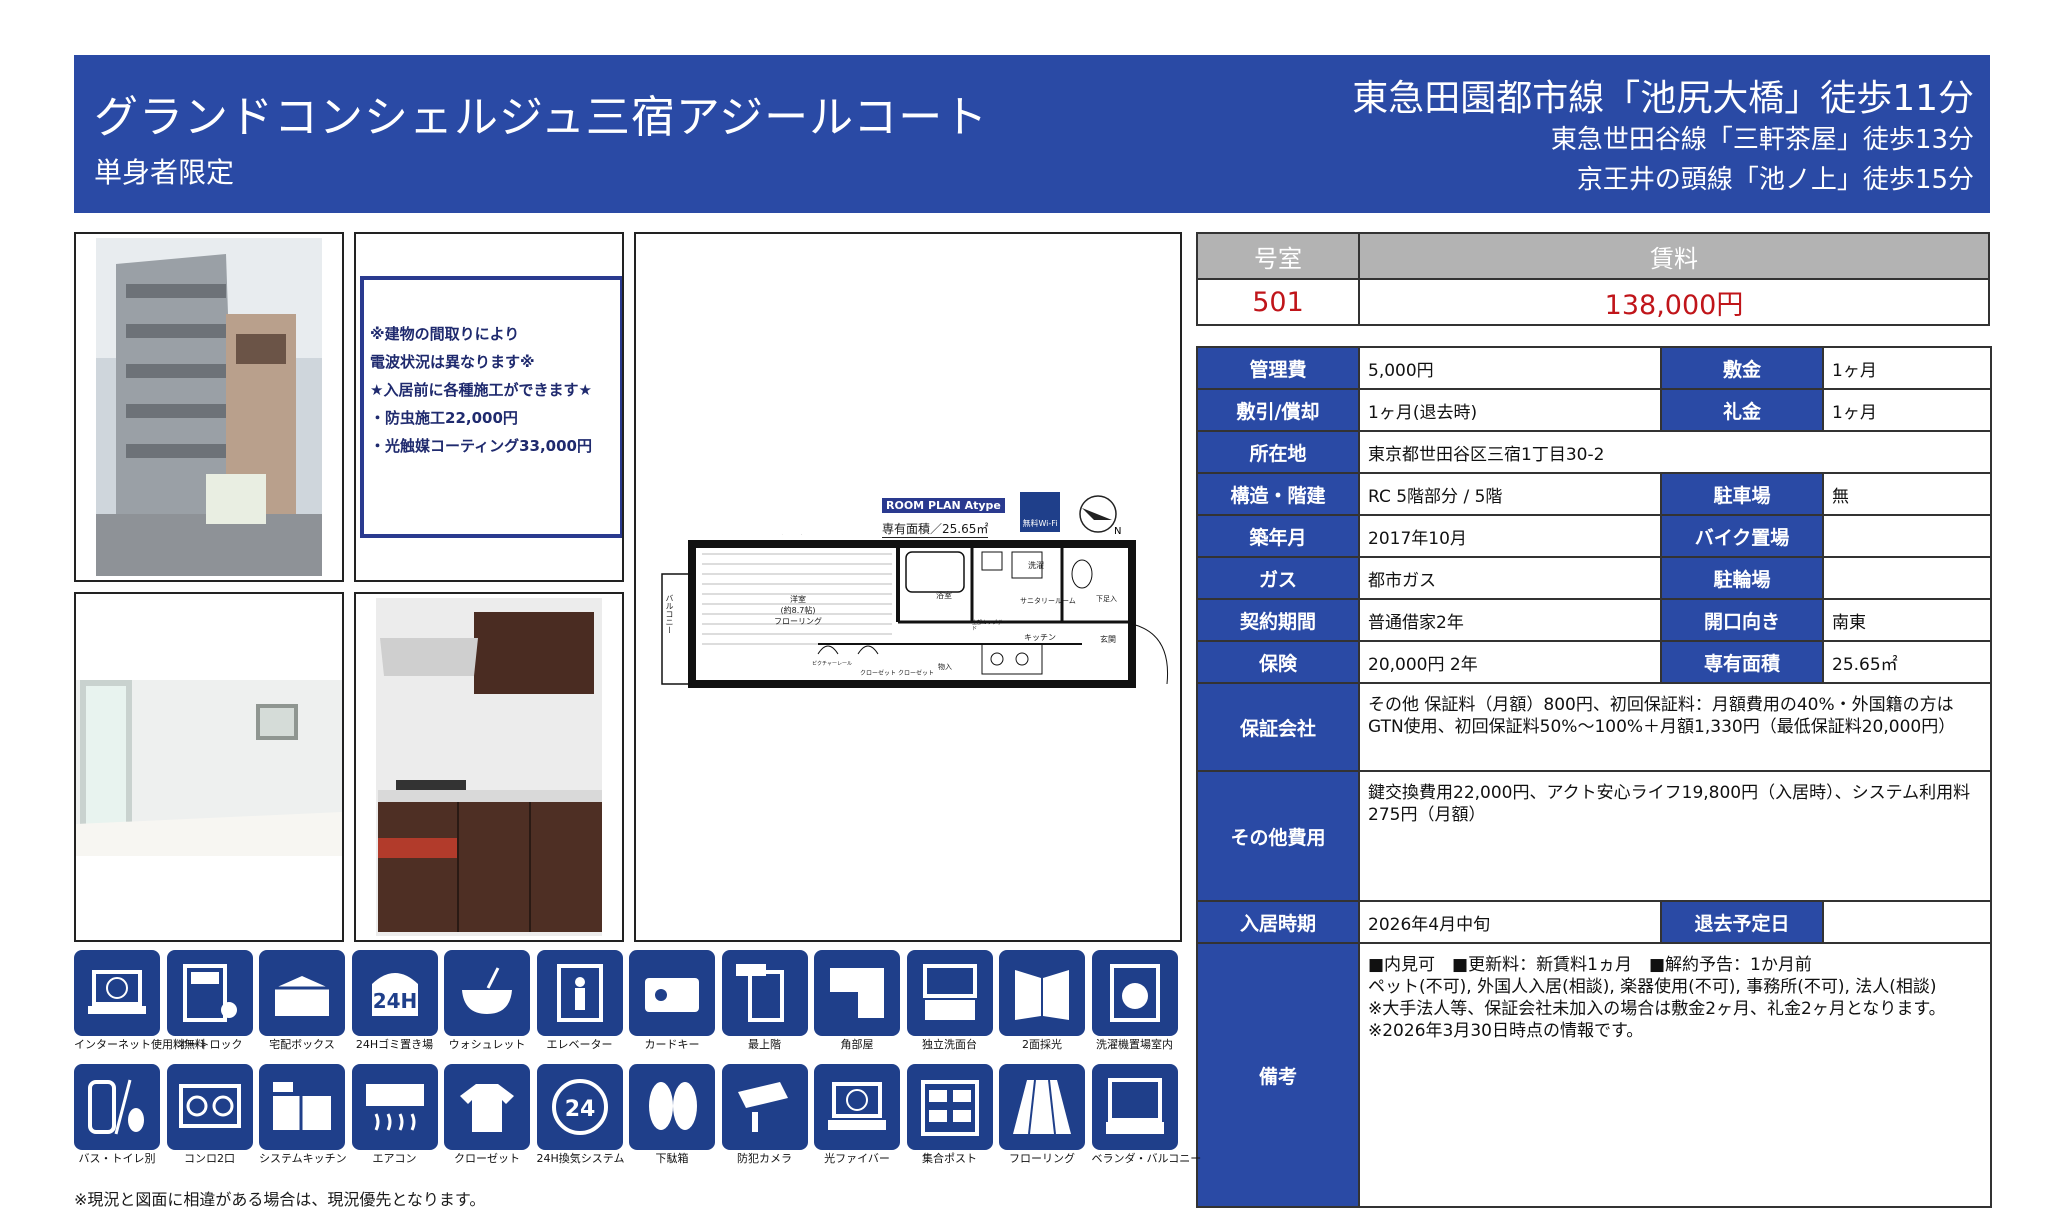 The height and width of the screenshot is (1220, 2056). What do you see at coordinates (798, 621) in the screenshot?
I see `room-western-floor: フローリング` at bounding box center [798, 621].